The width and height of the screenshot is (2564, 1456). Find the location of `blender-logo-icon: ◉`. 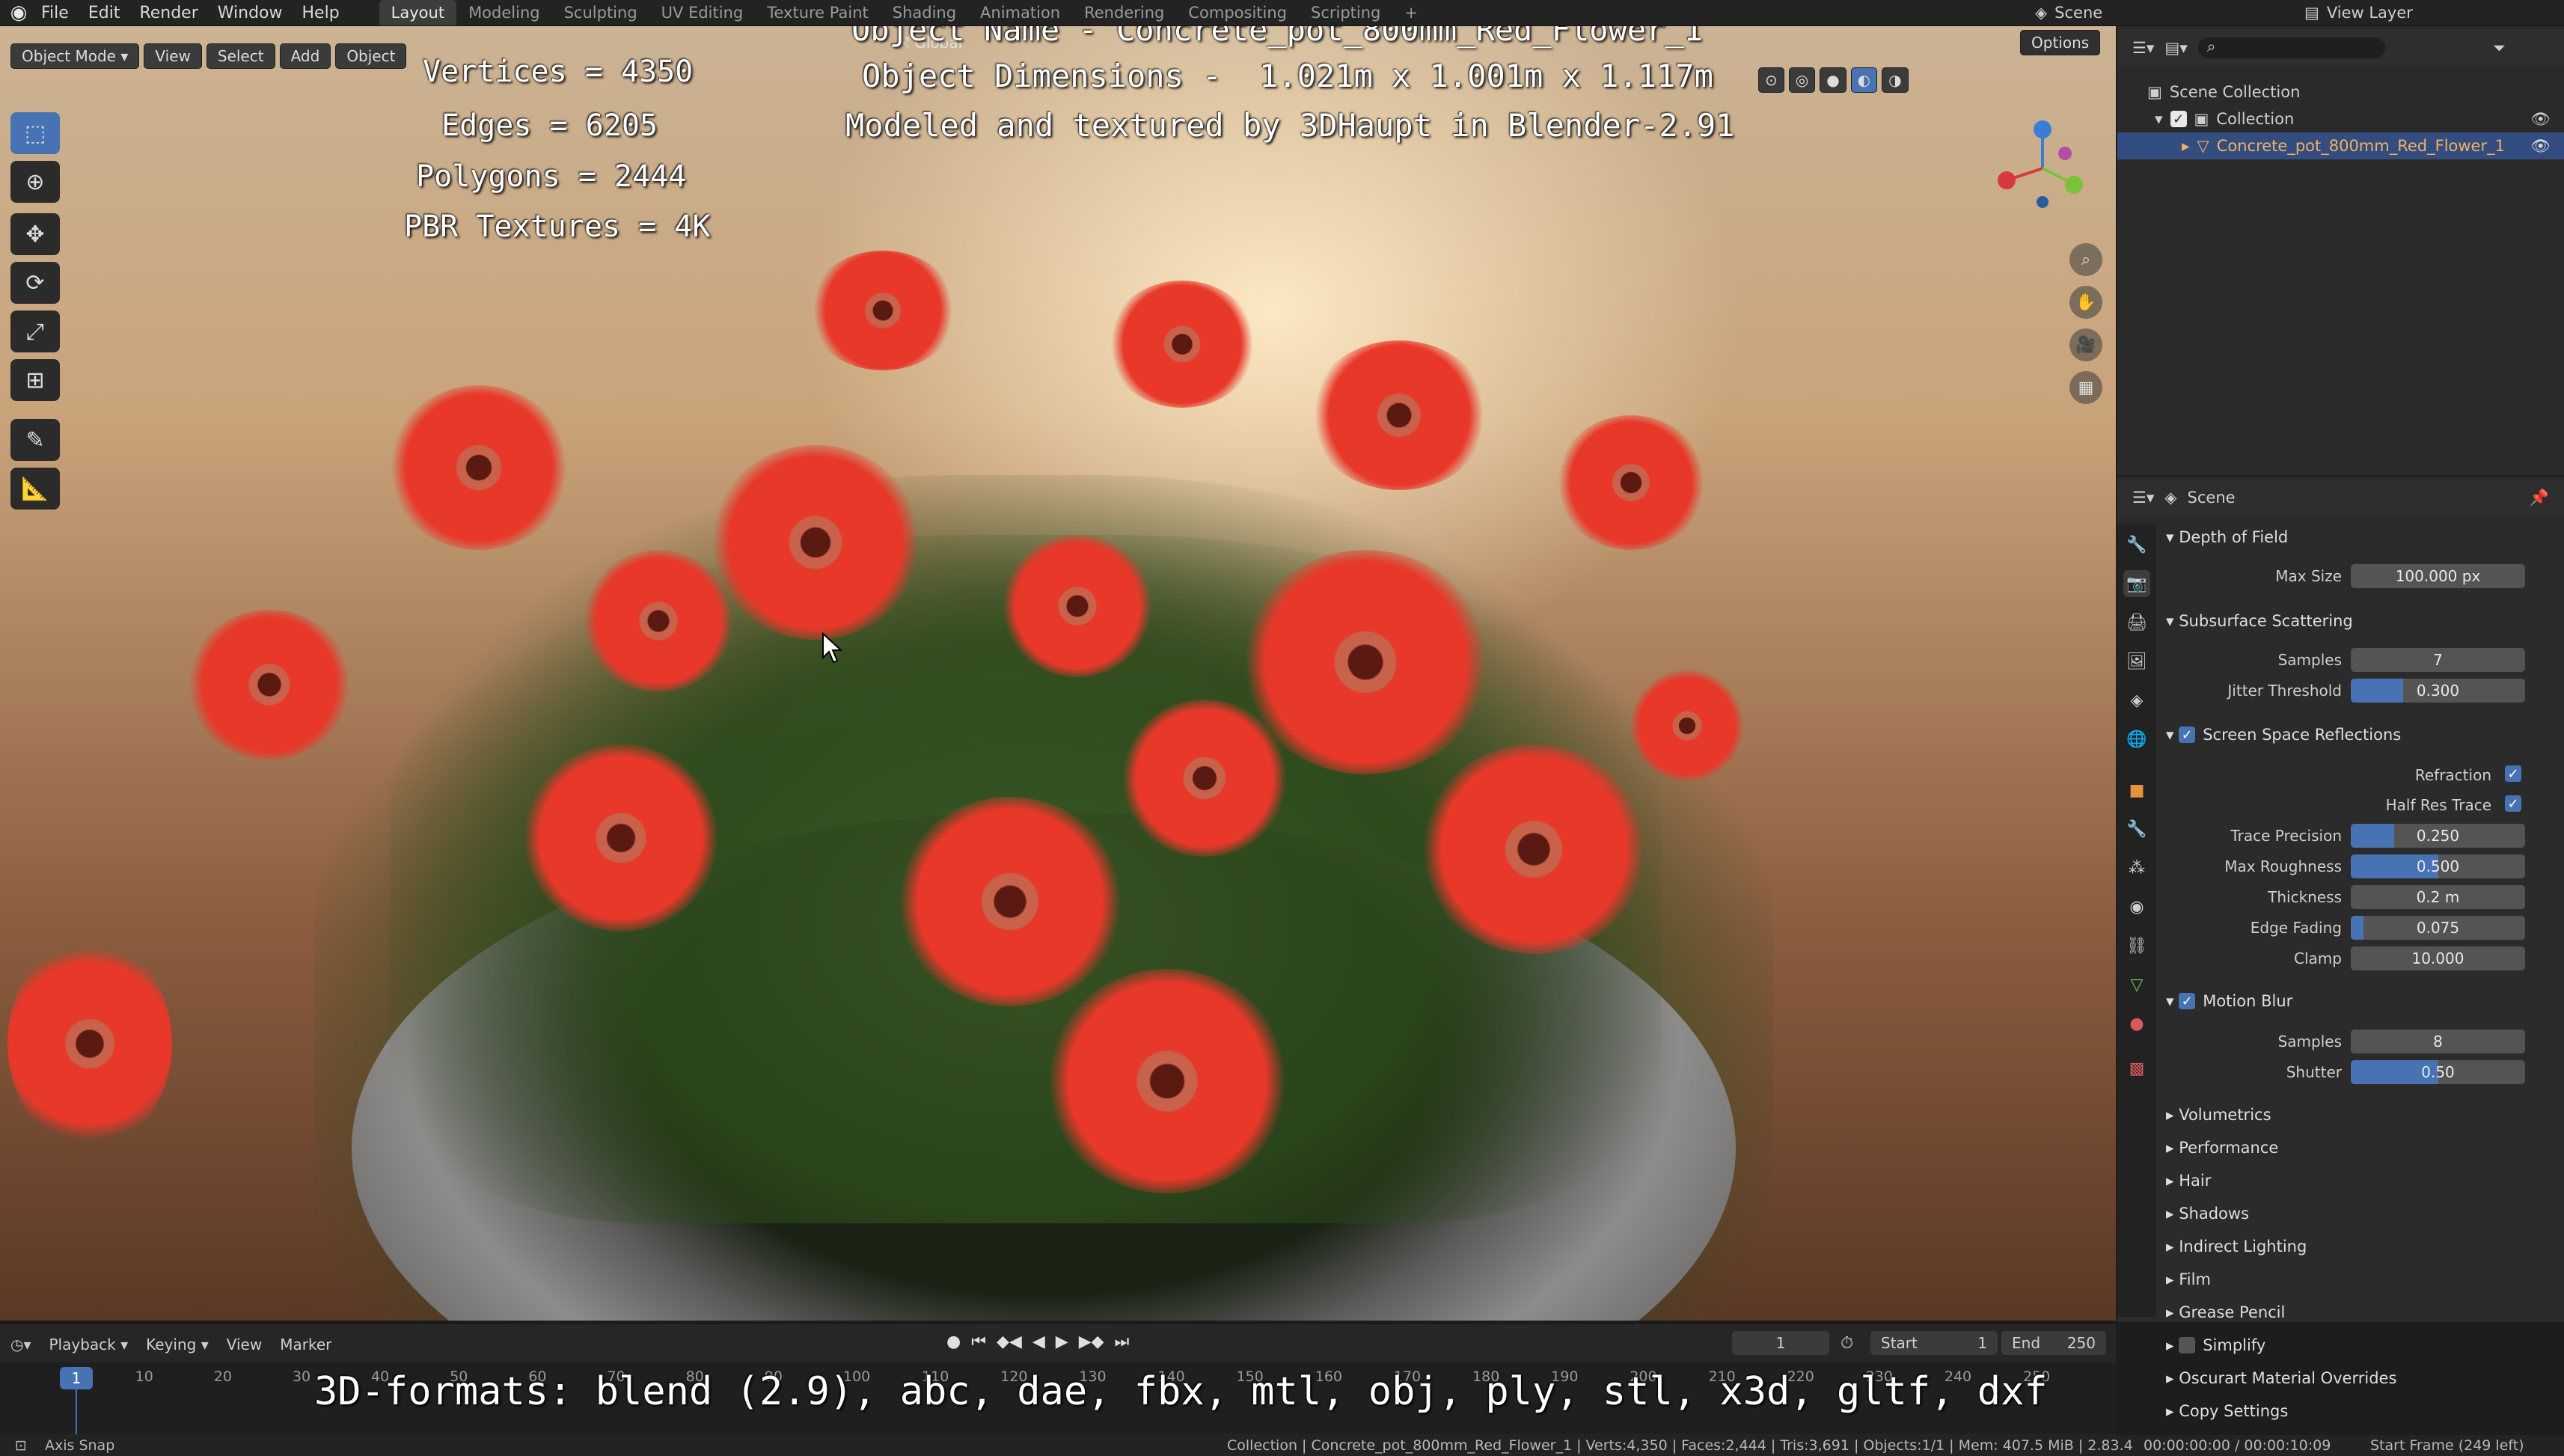

blender-logo-icon: ◉ is located at coordinates (18, 12).